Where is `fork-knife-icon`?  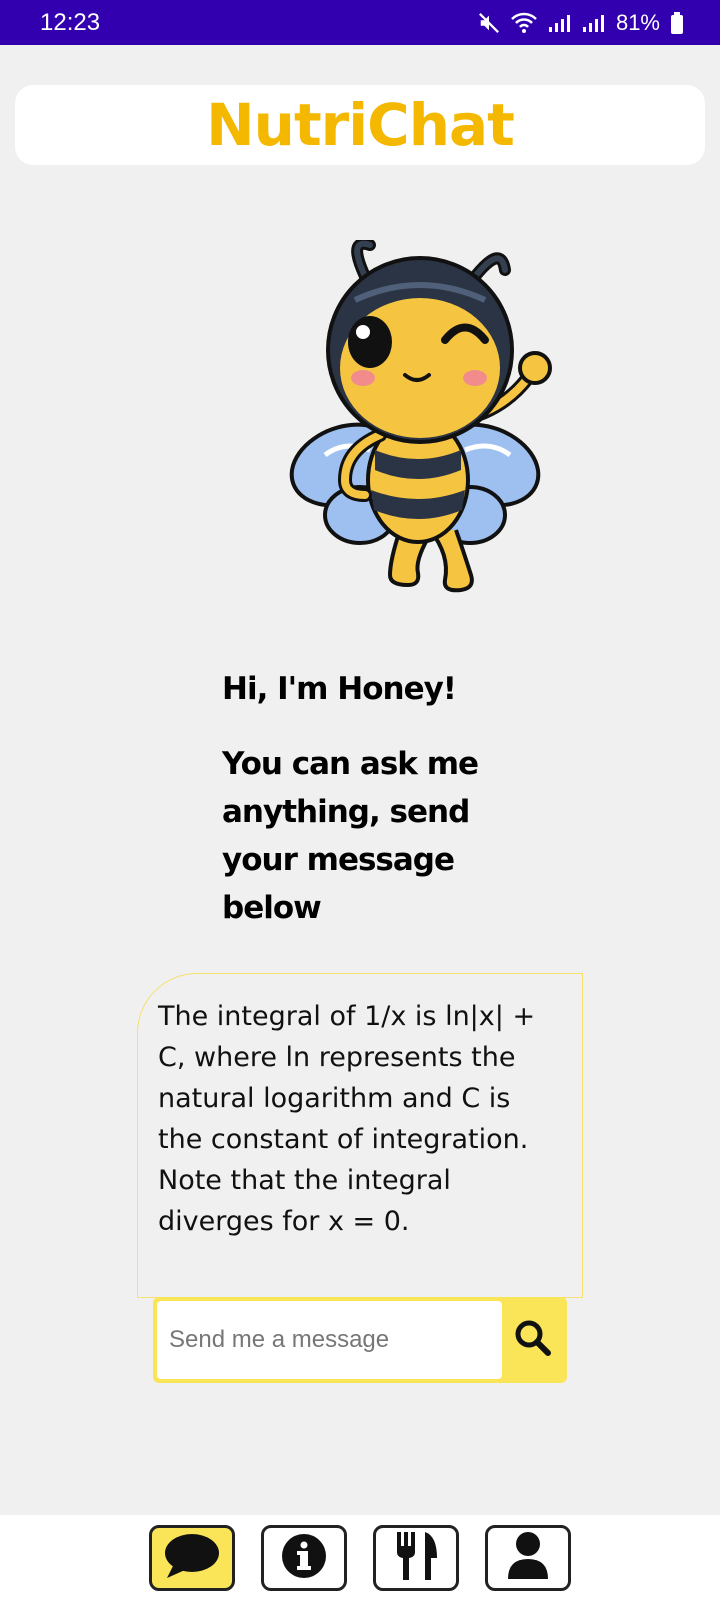
fork-knife-icon is located at coordinates (416, 1558).